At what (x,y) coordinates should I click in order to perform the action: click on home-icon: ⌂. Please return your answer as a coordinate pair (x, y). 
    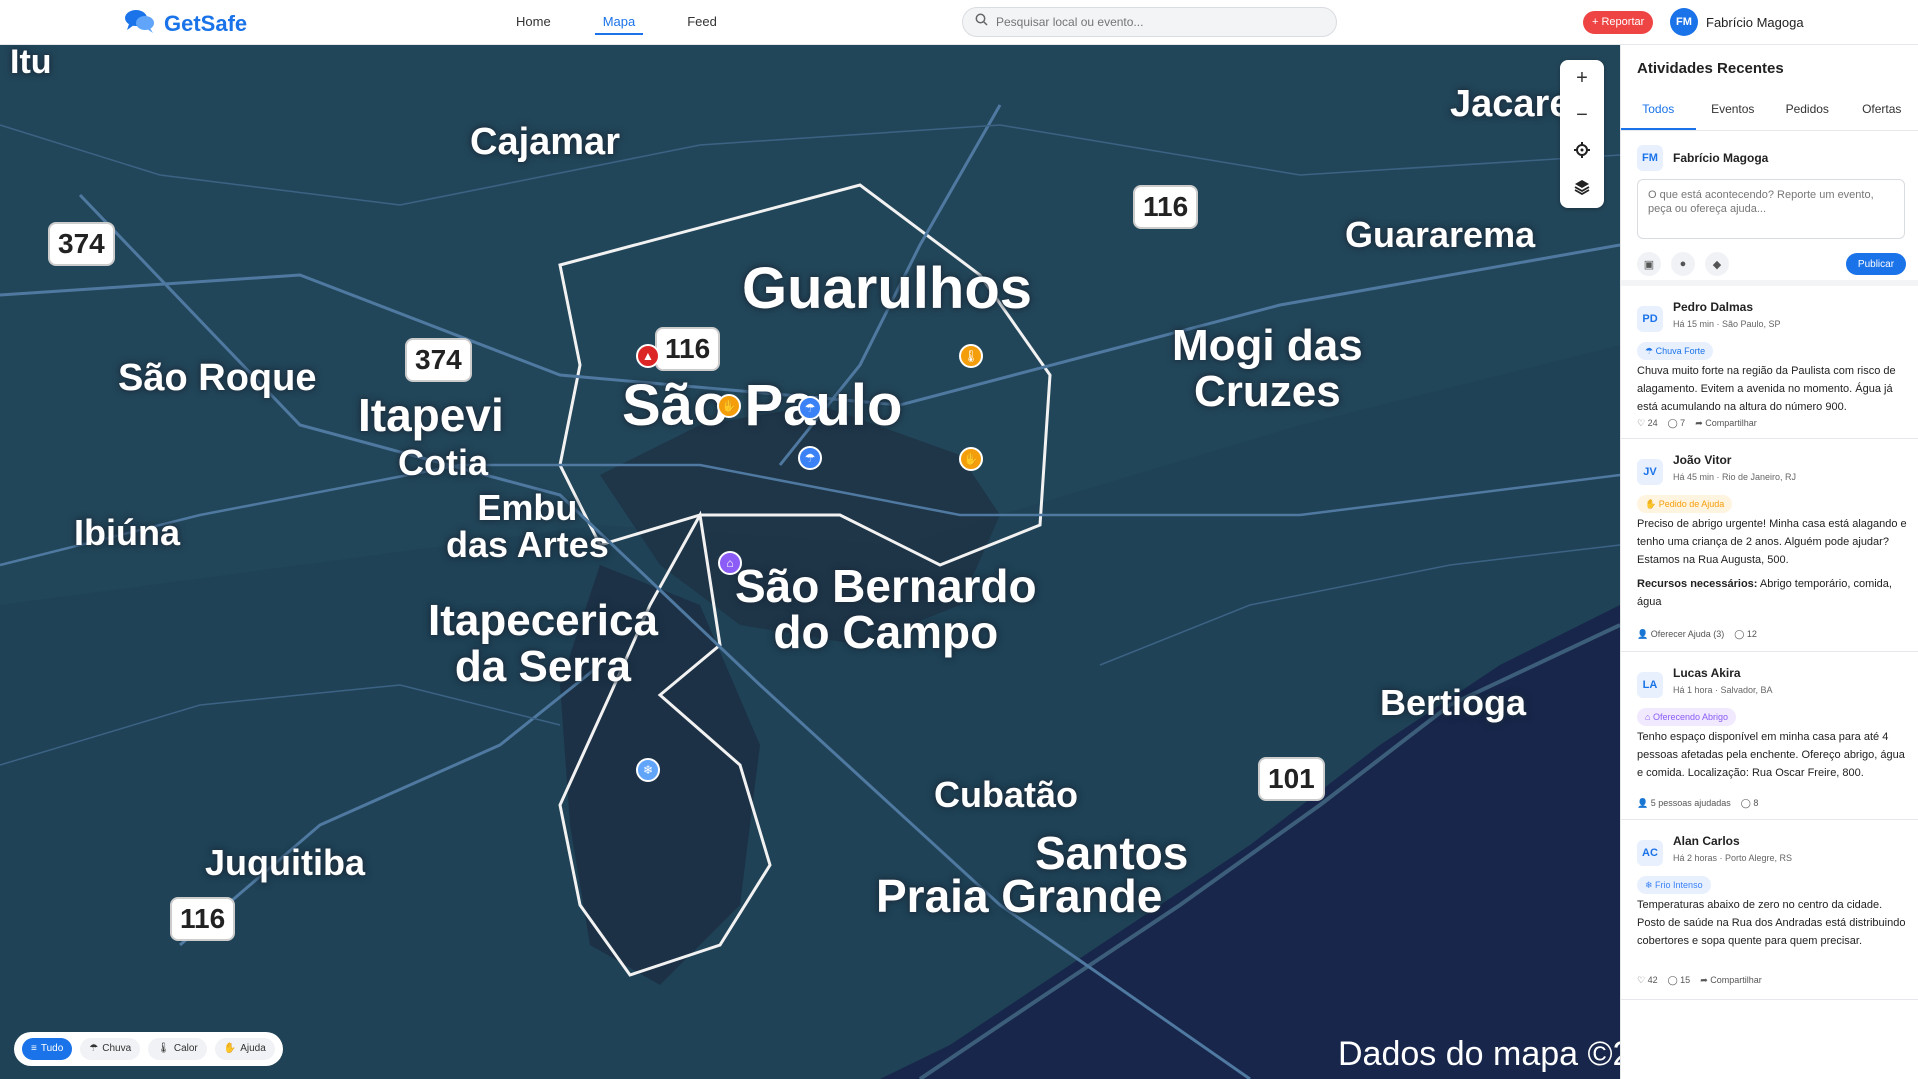
    Looking at the image, I should click on (1649, 717).